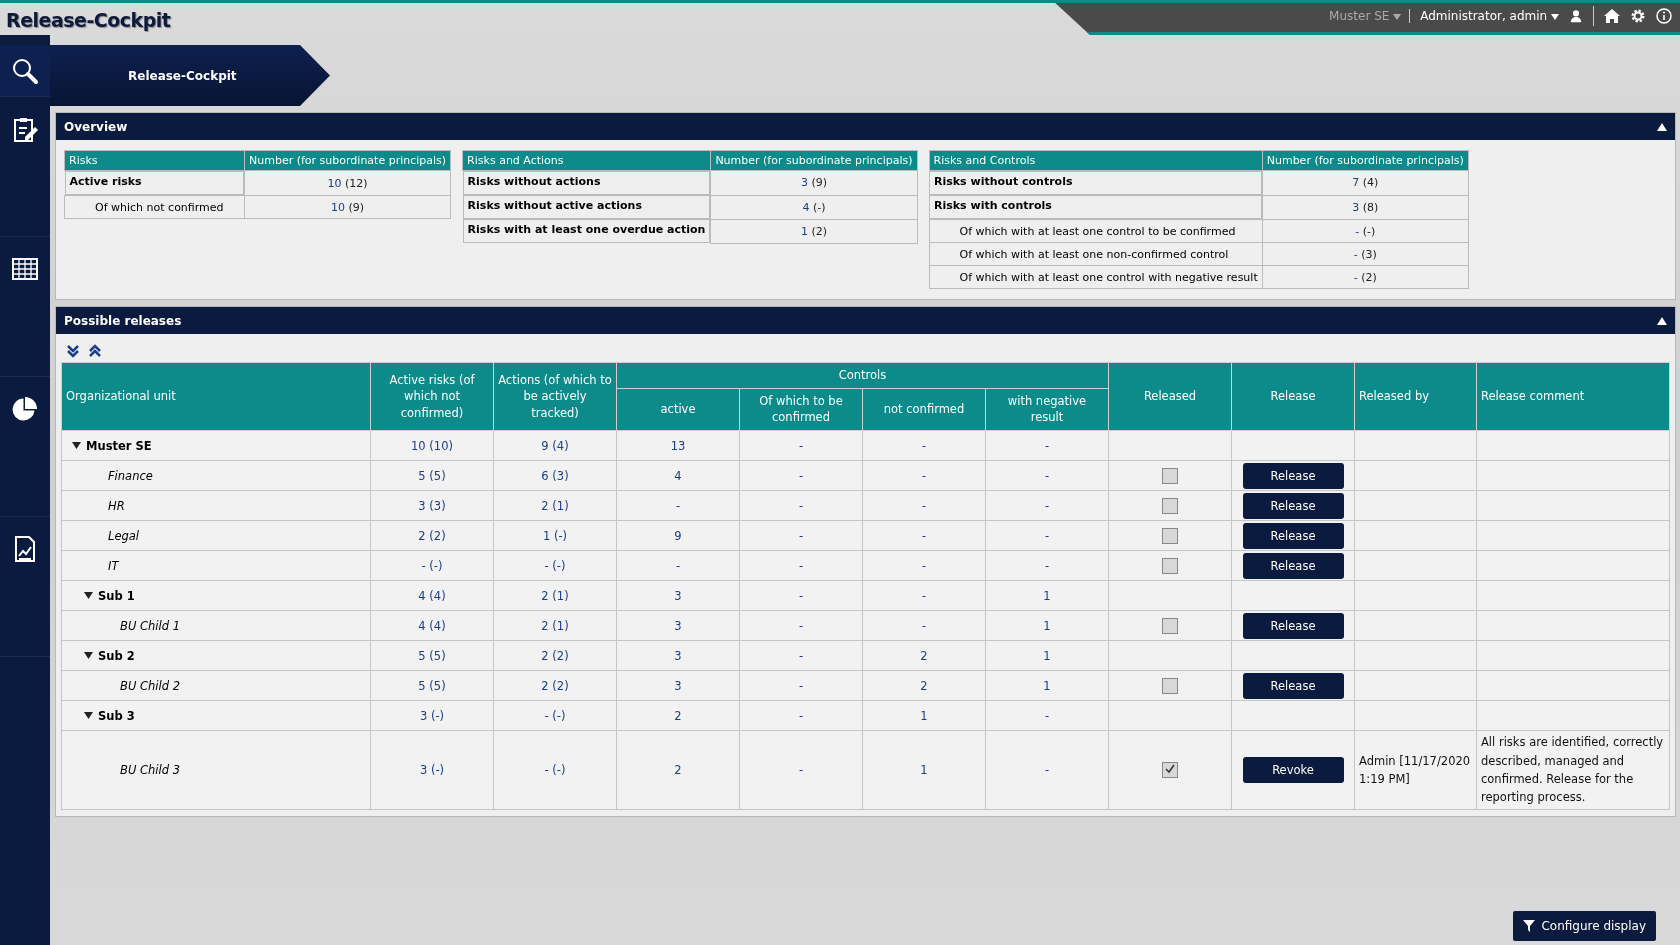 The image size is (1680, 945). I want to click on unit-name: IT, so click(113, 565).